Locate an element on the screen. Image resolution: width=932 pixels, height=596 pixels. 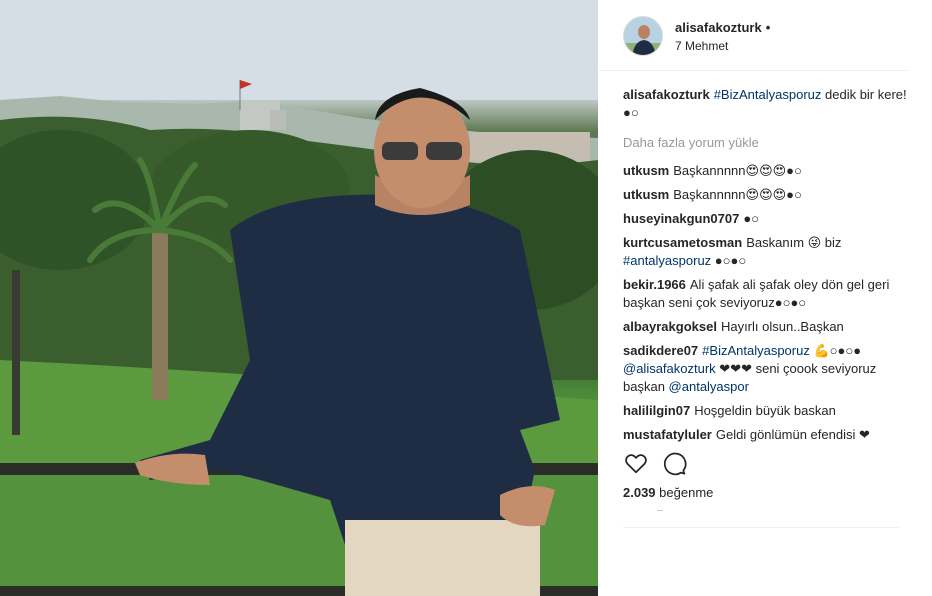
comment-username: sadikdere07 is located at coordinates (660, 350).